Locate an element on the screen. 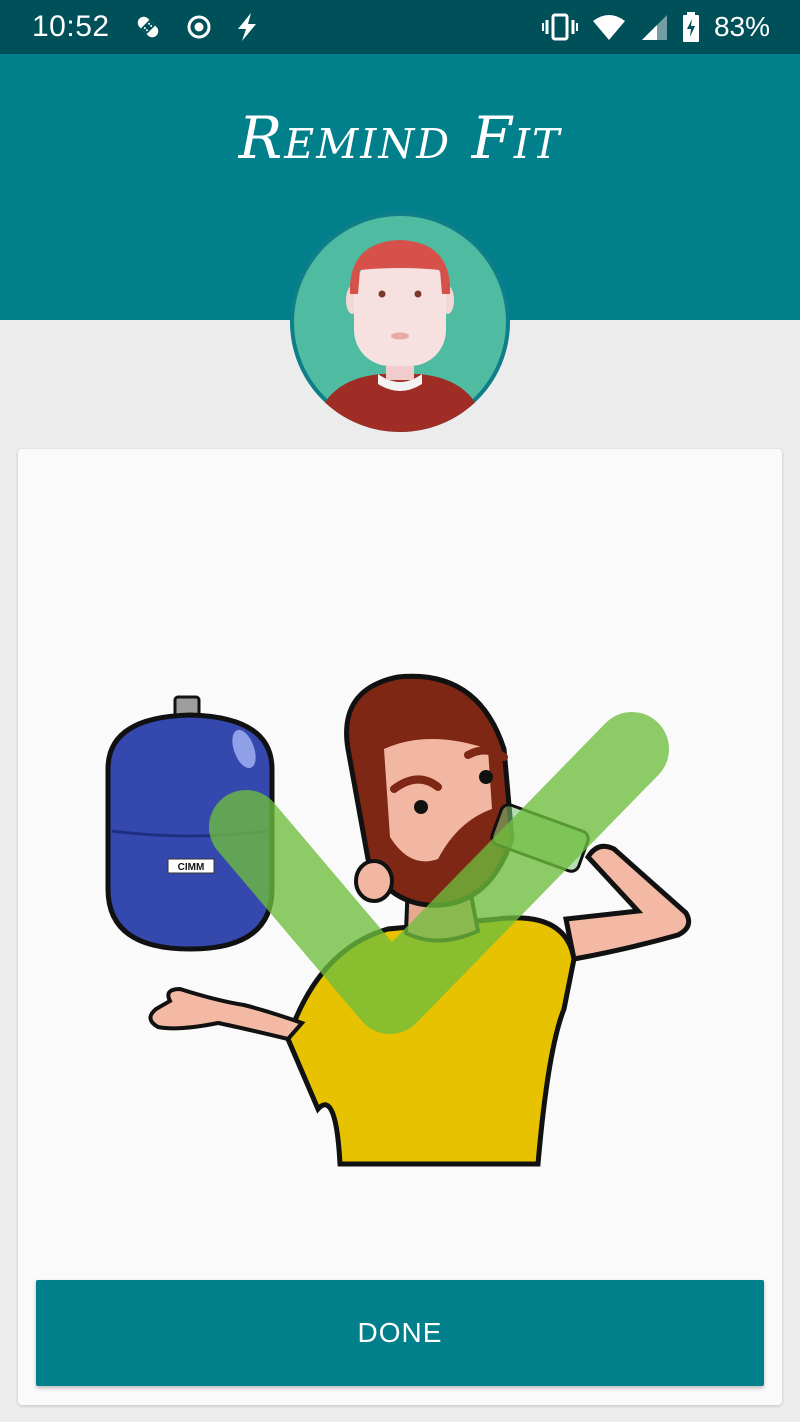 The image size is (800, 1422). status-bar: 10:52 83% is located at coordinates (400, 27).